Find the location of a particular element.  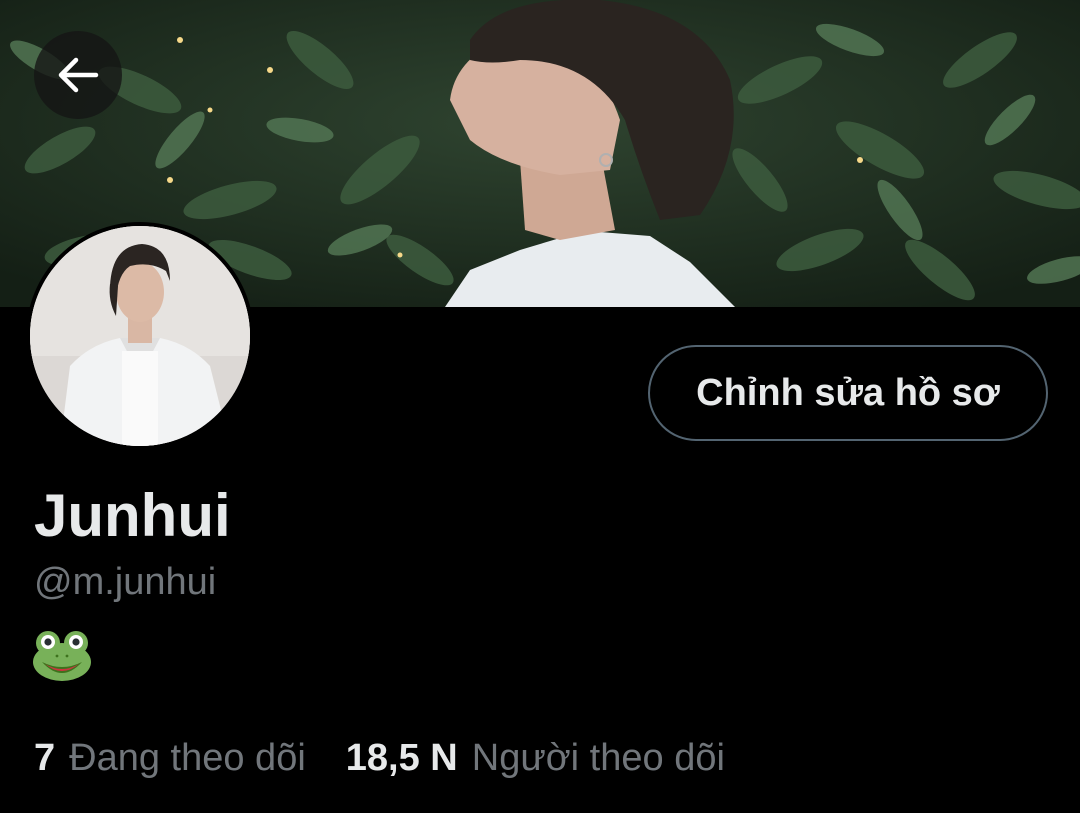

arrow-left-icon is located at coordinates (78, 75).